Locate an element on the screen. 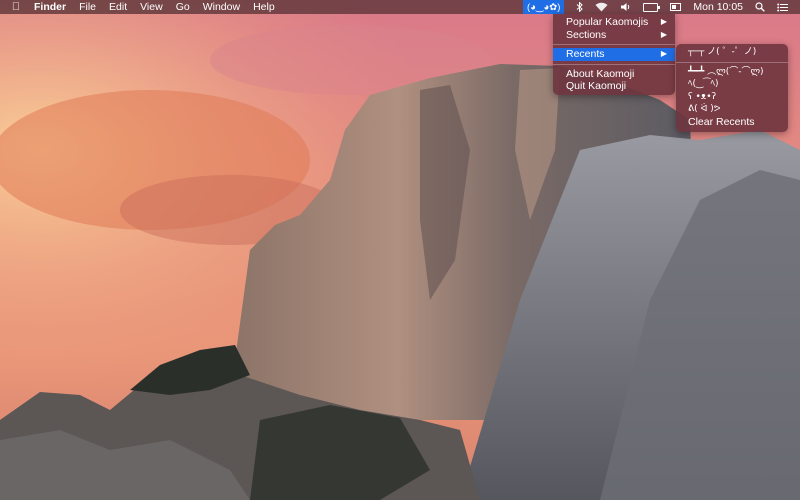  kaomoji-status-item: (◕‿◕✿) is located at coordinates (543, 7).